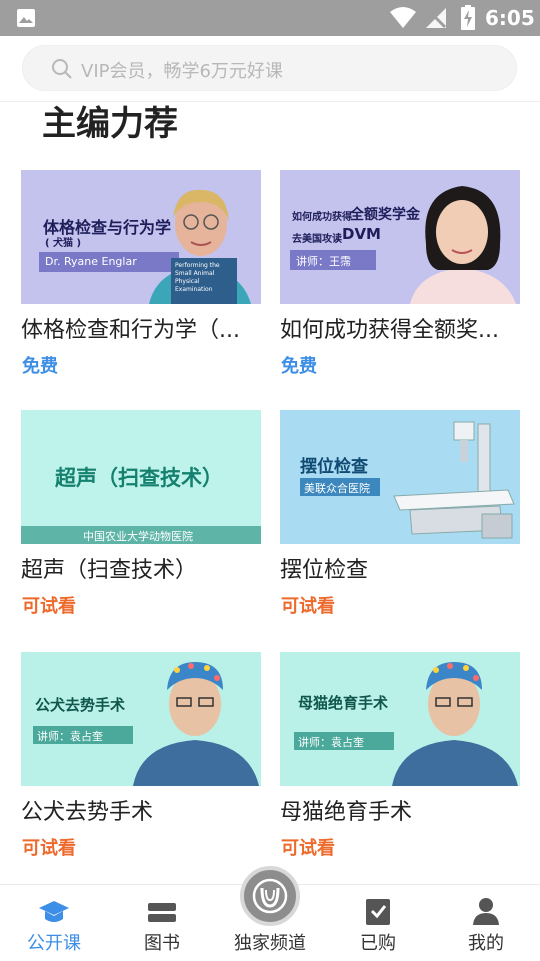  I want to click on course-card: 超声（扫查技术） 中国农业大学动物医院 超声（扫查技术） 可试看, so click(141, 513).